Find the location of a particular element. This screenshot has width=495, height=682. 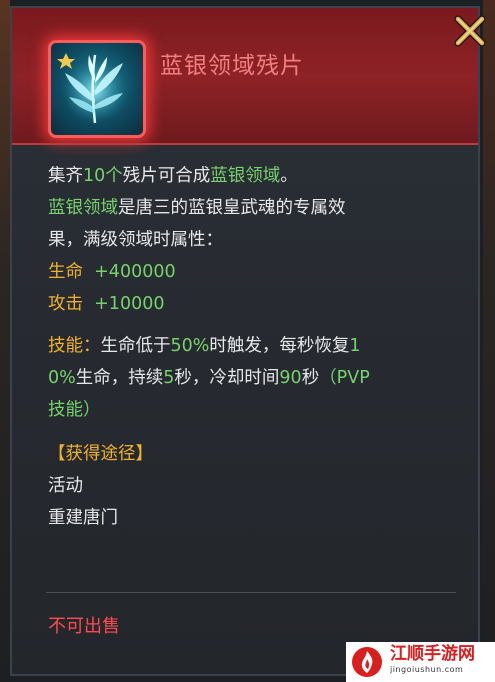

bluesilver-grass-icon is located at coordinates (92, 88).